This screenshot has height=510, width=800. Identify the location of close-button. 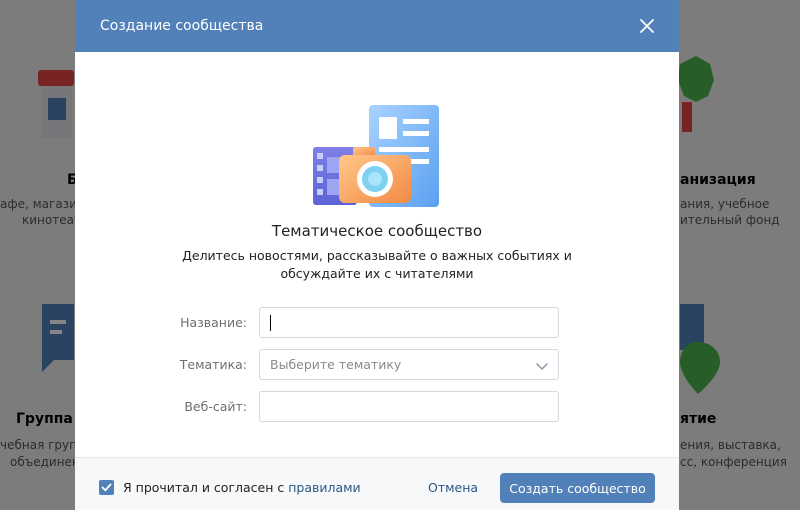
(647, 26).